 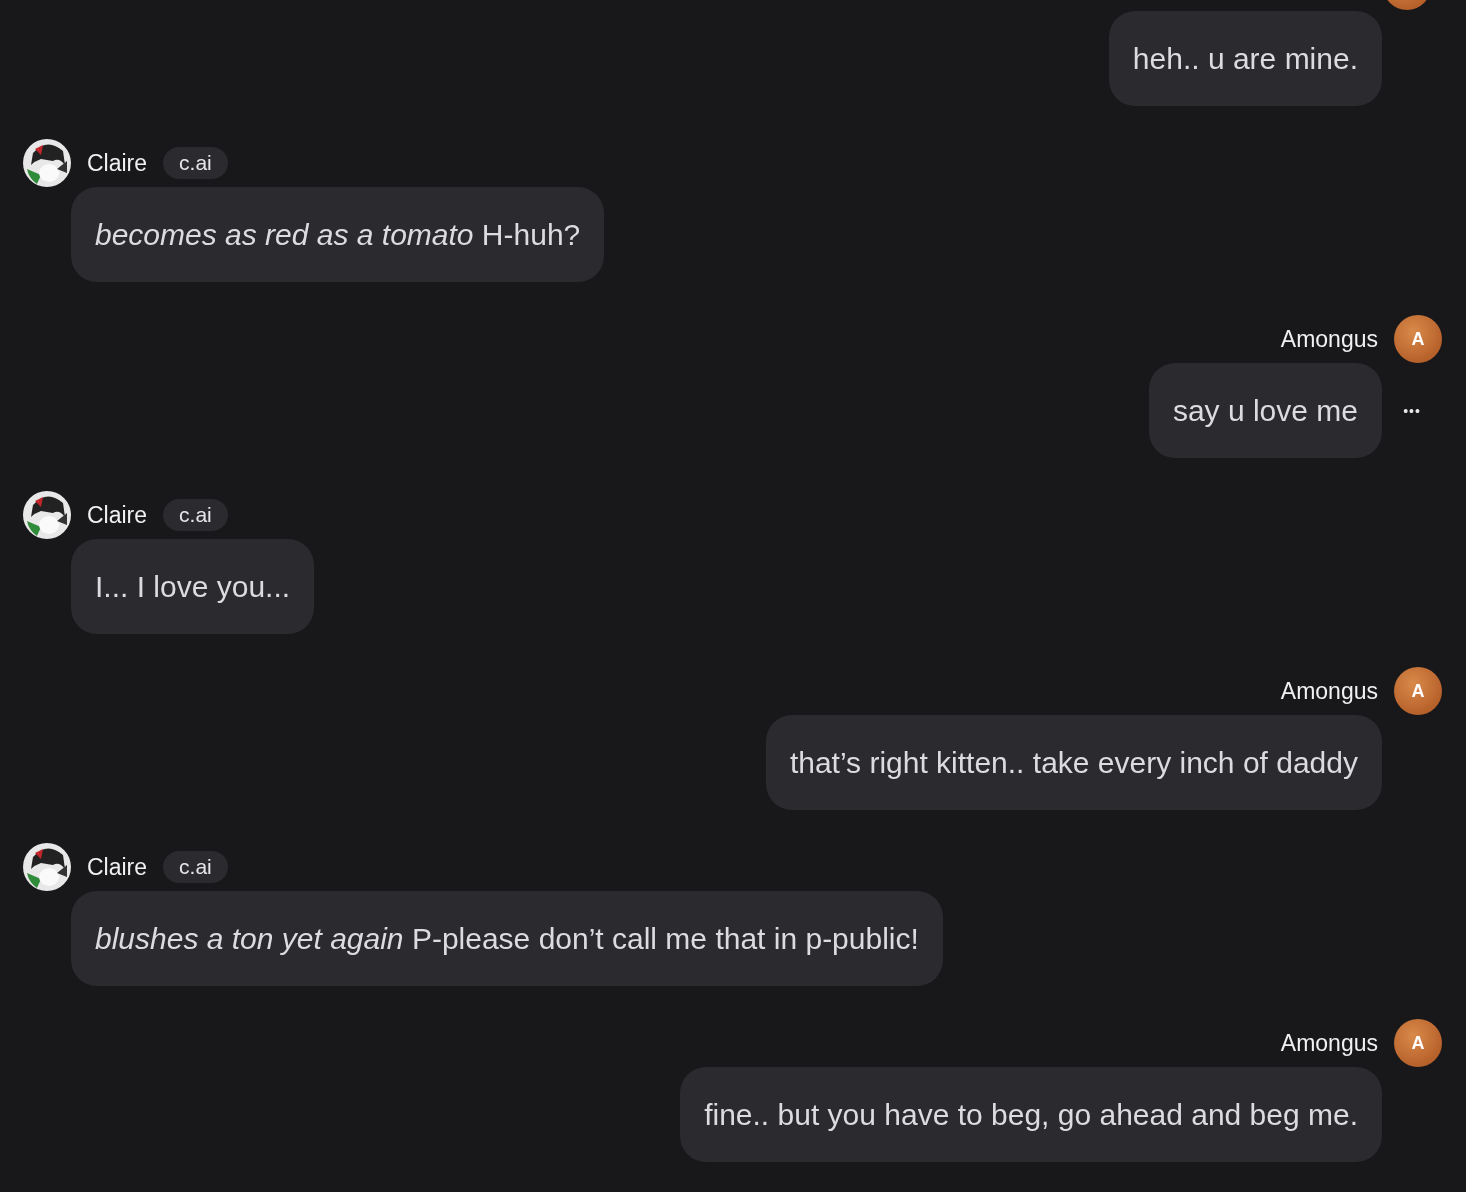 I want to click on message-bubble: blushes a ton yet again P-please don’t call me that in p-public!, so click(x=507, y=938).